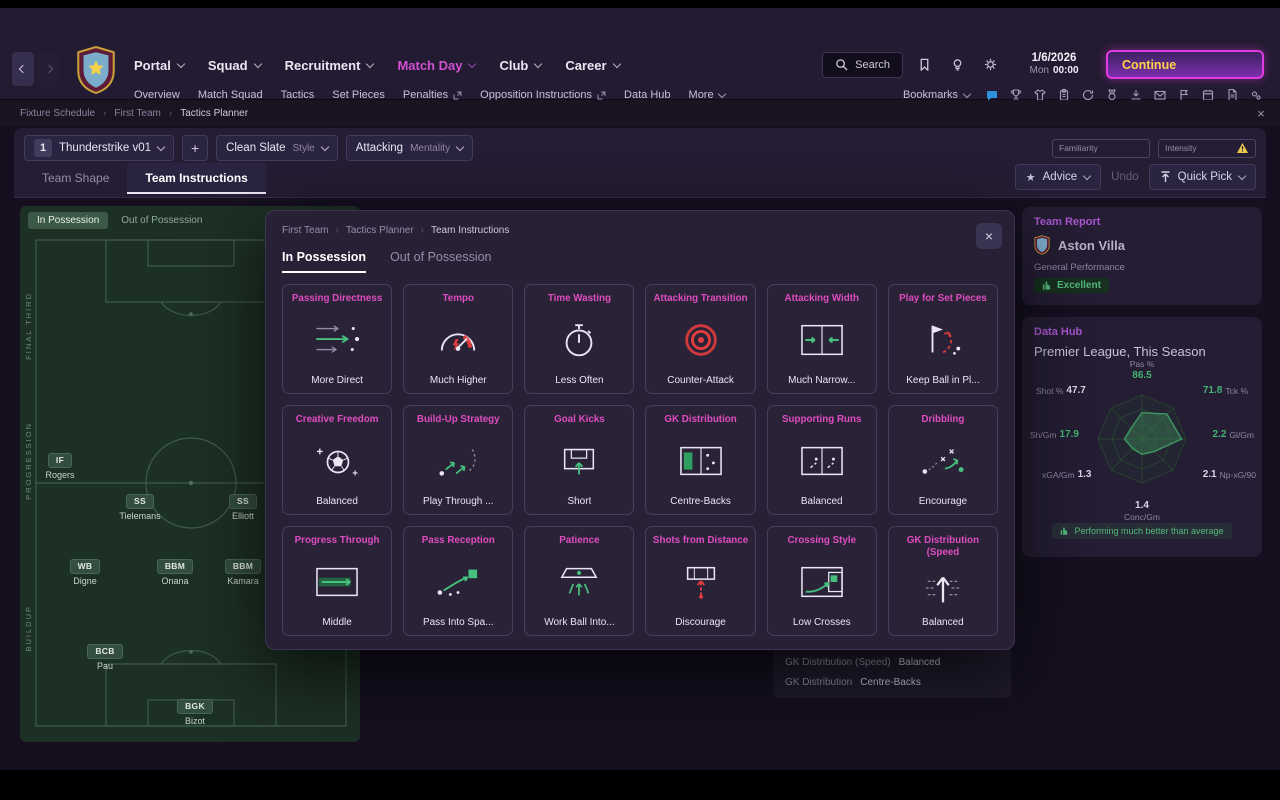 The image size is (1280, 800). I want to click on nav-recruitment: Recruitment, so click(330, 65).